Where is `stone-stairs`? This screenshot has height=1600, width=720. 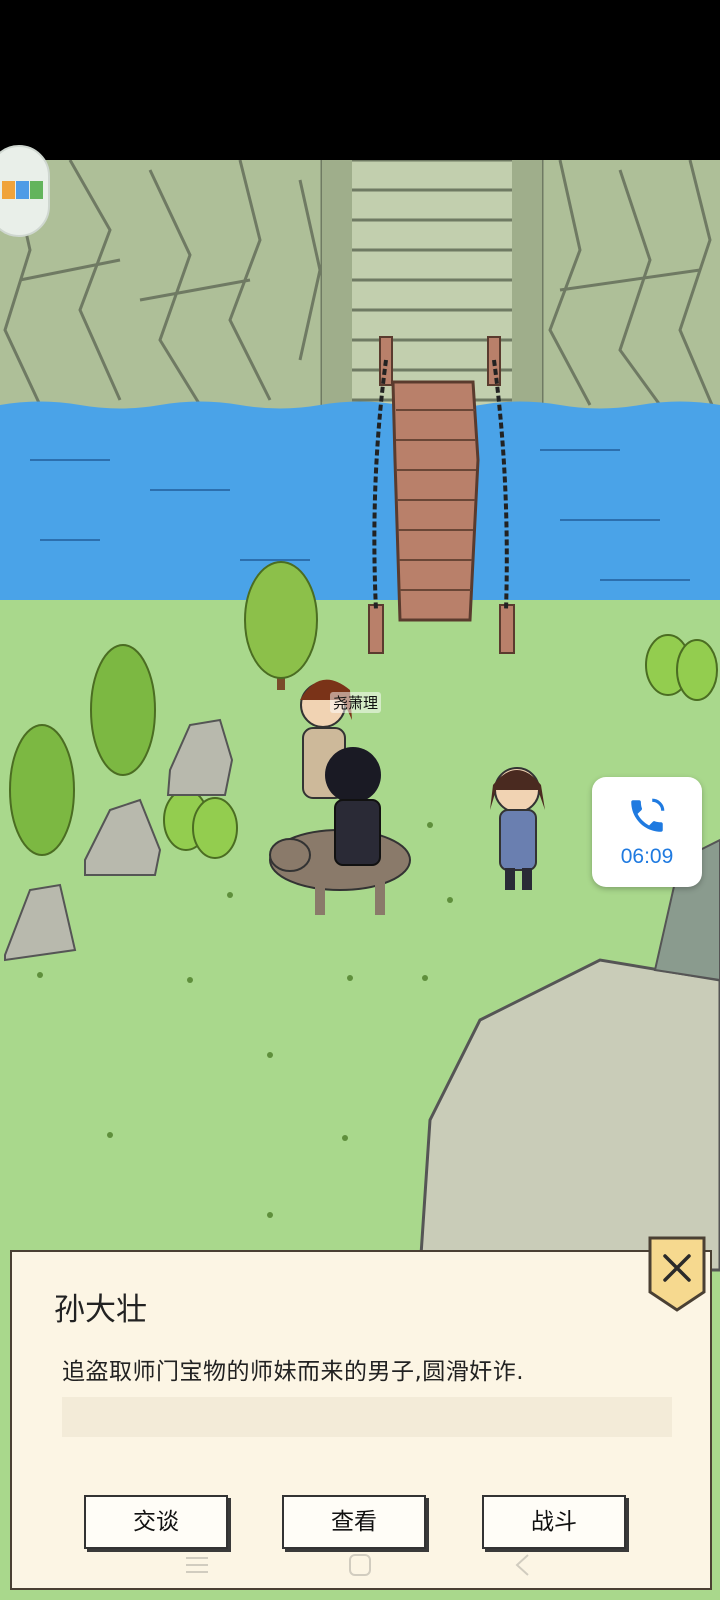 stone-stairs is located at coordinates (432, 286).